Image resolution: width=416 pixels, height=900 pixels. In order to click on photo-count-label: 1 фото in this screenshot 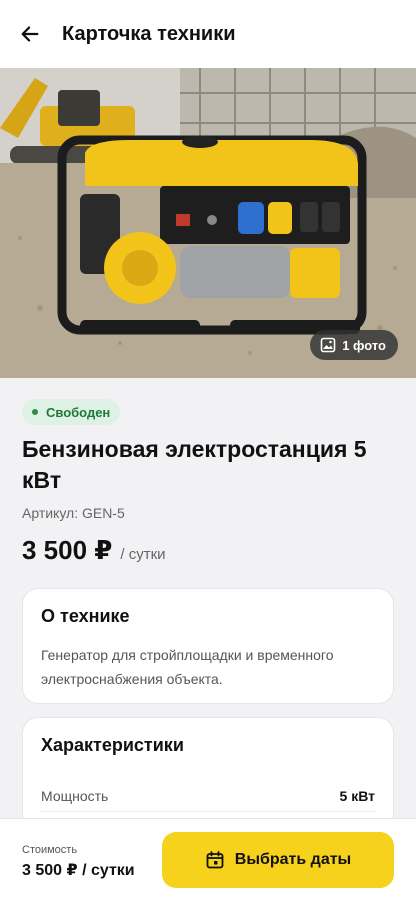, I will do `click(364, 345)`.